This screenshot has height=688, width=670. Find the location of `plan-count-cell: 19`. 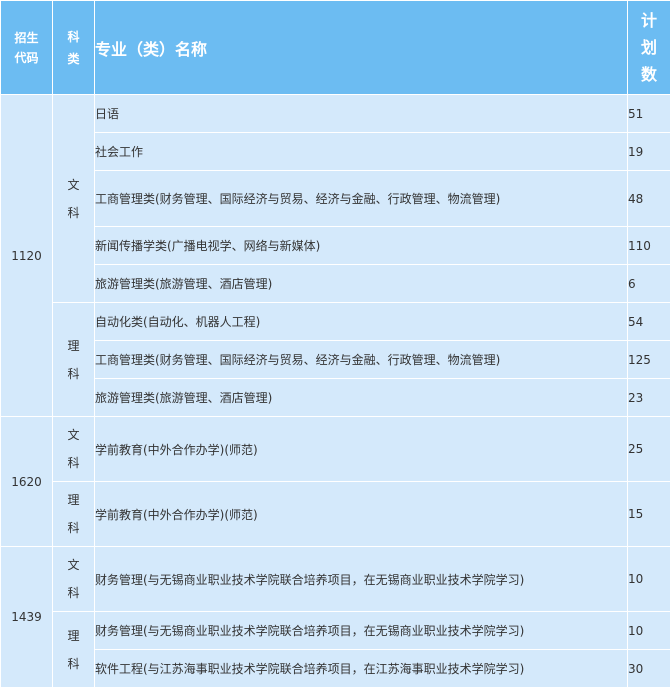

plan-count-cell: 19 is located at coordinates (649, 152).